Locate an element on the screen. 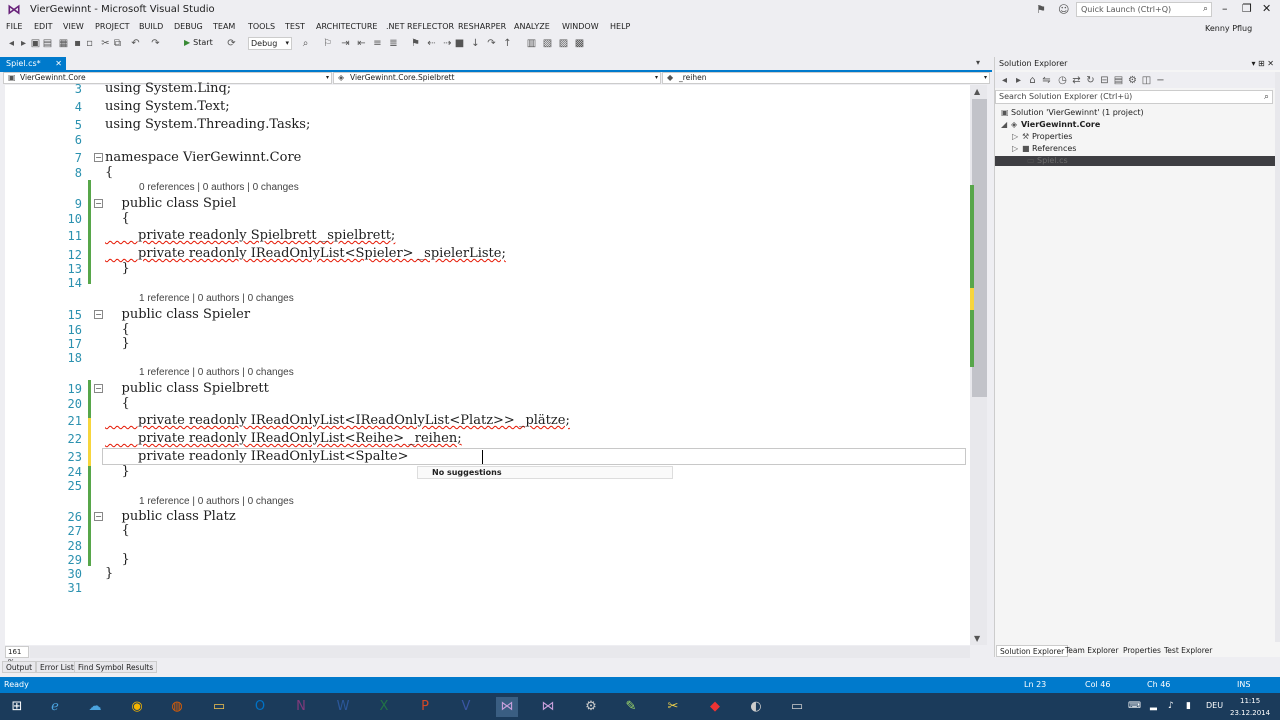 This screenshot has height=720, width=1280. scroll-down-icon: ▼ is located at coordinates (977, 638).